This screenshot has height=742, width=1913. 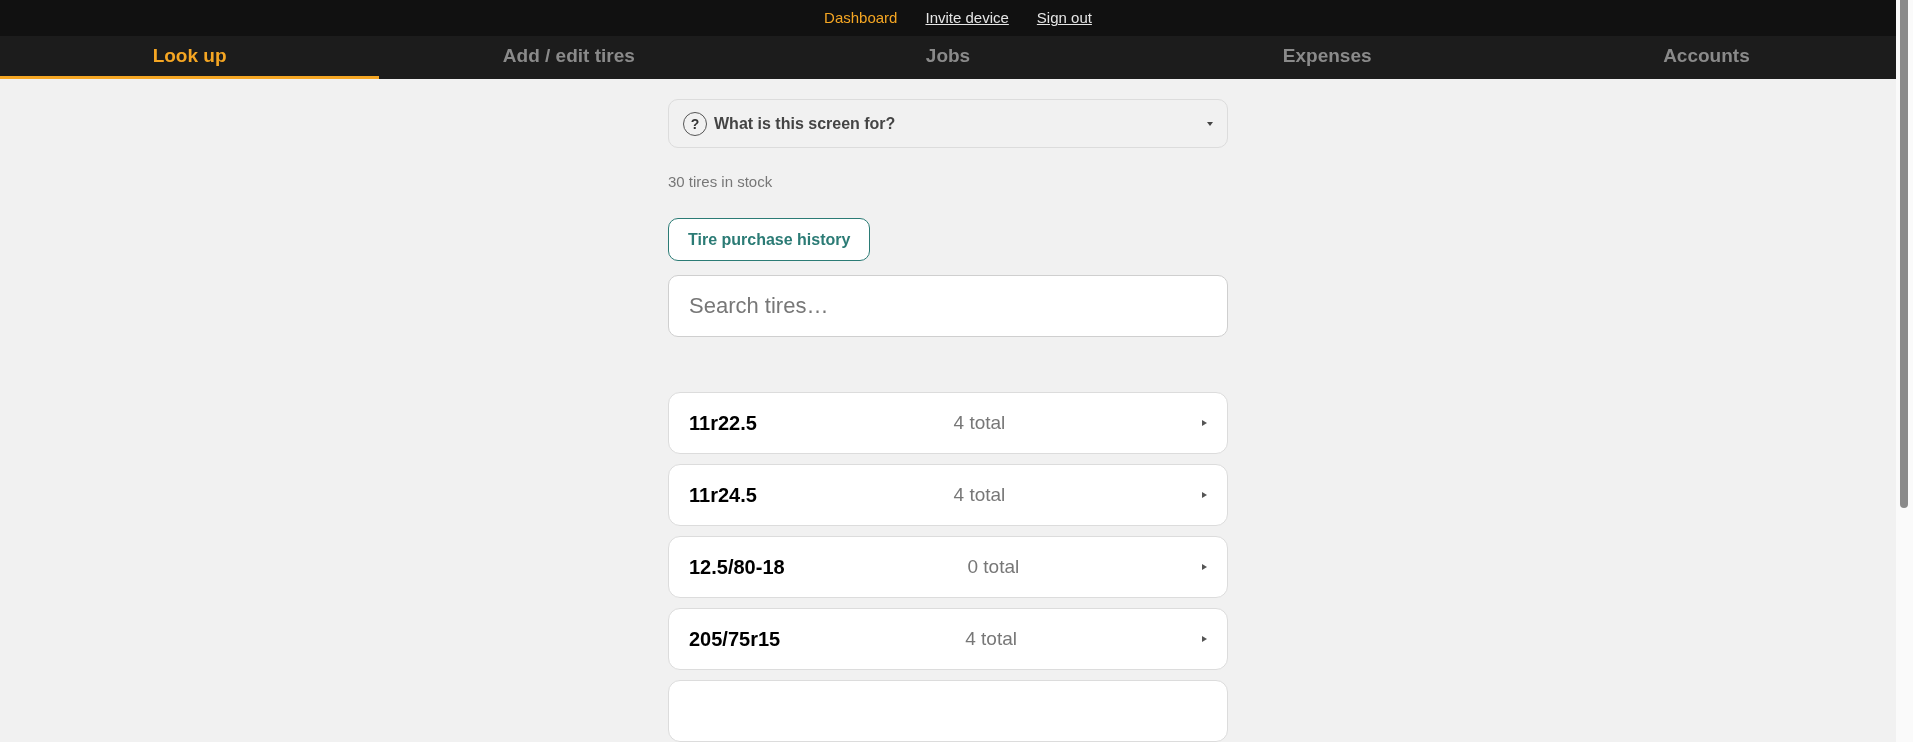 I want to click on nav-link: Sign out, so click(x=1064, y=18).